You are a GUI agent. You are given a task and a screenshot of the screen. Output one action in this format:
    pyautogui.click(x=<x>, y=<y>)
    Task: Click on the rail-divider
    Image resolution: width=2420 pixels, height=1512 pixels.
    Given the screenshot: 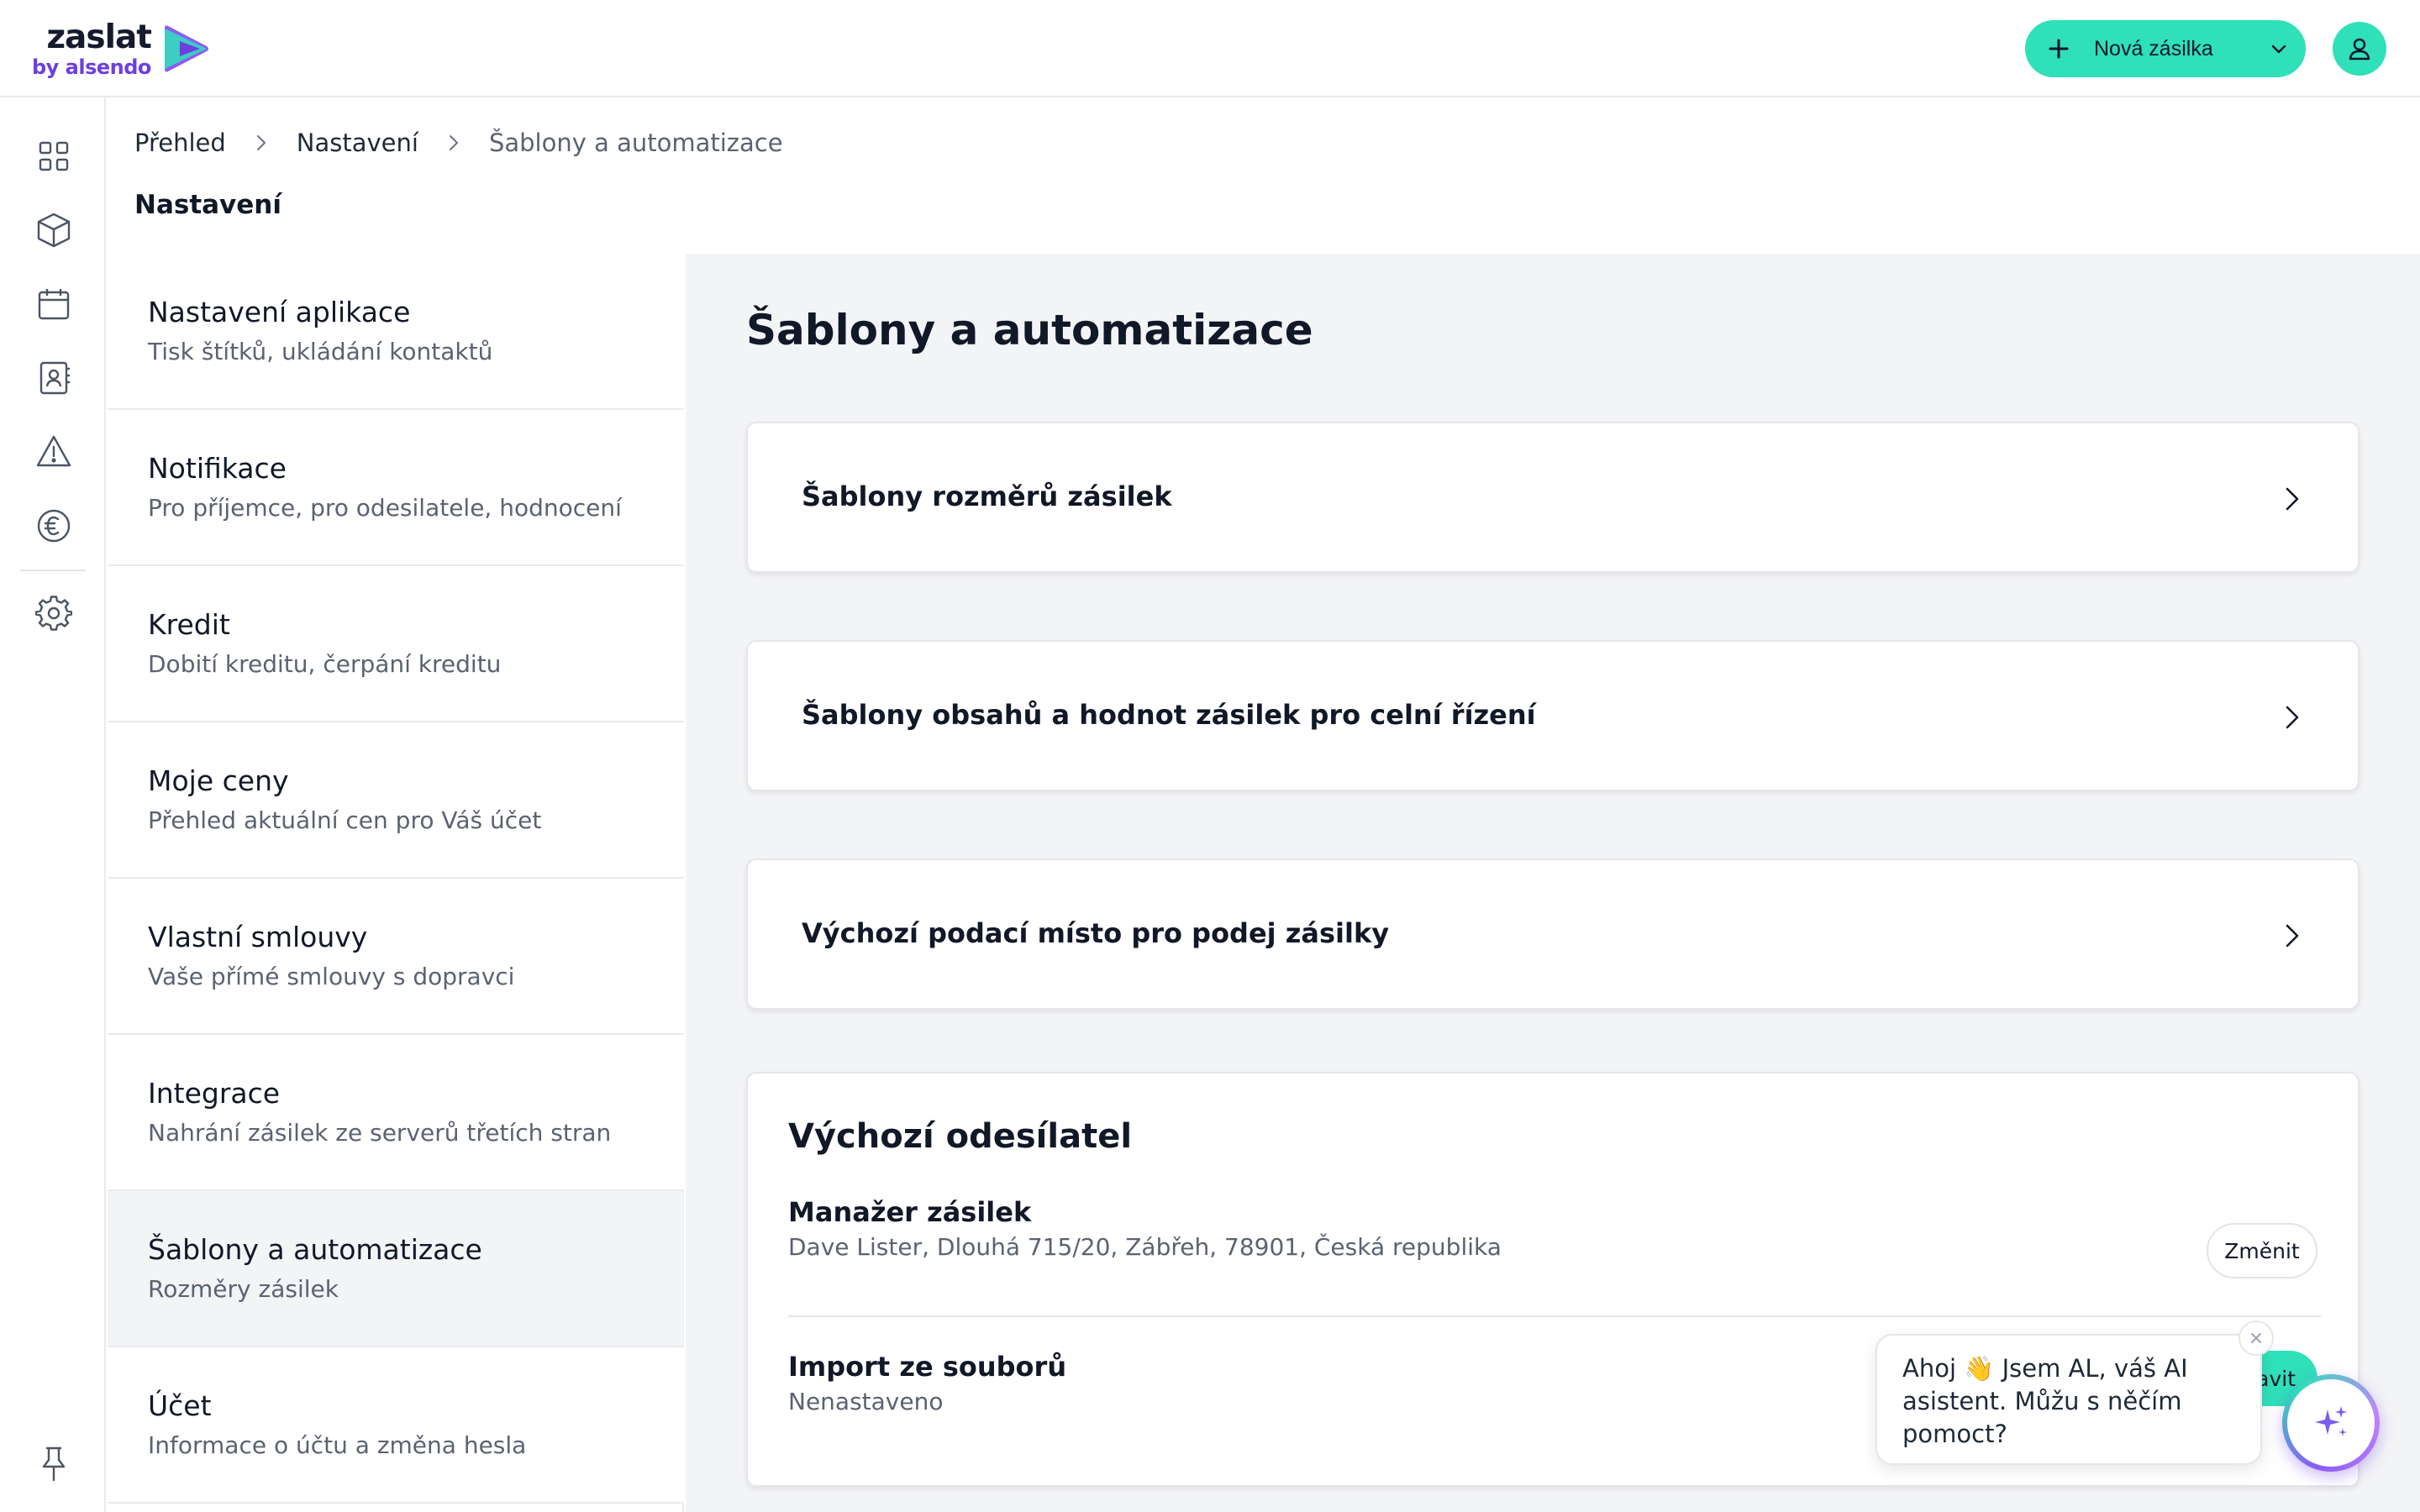 What is the action you would take?
    pyautogui.click(x=53, y=570)
    